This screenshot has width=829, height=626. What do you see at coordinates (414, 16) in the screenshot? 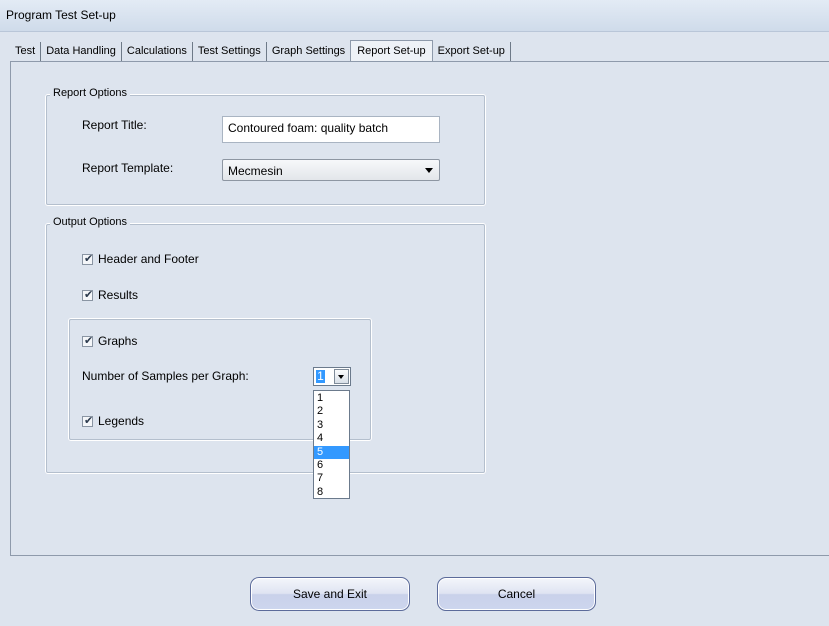
I see `title-bar: Program Test Set-up` at bounding box center [414, 16].